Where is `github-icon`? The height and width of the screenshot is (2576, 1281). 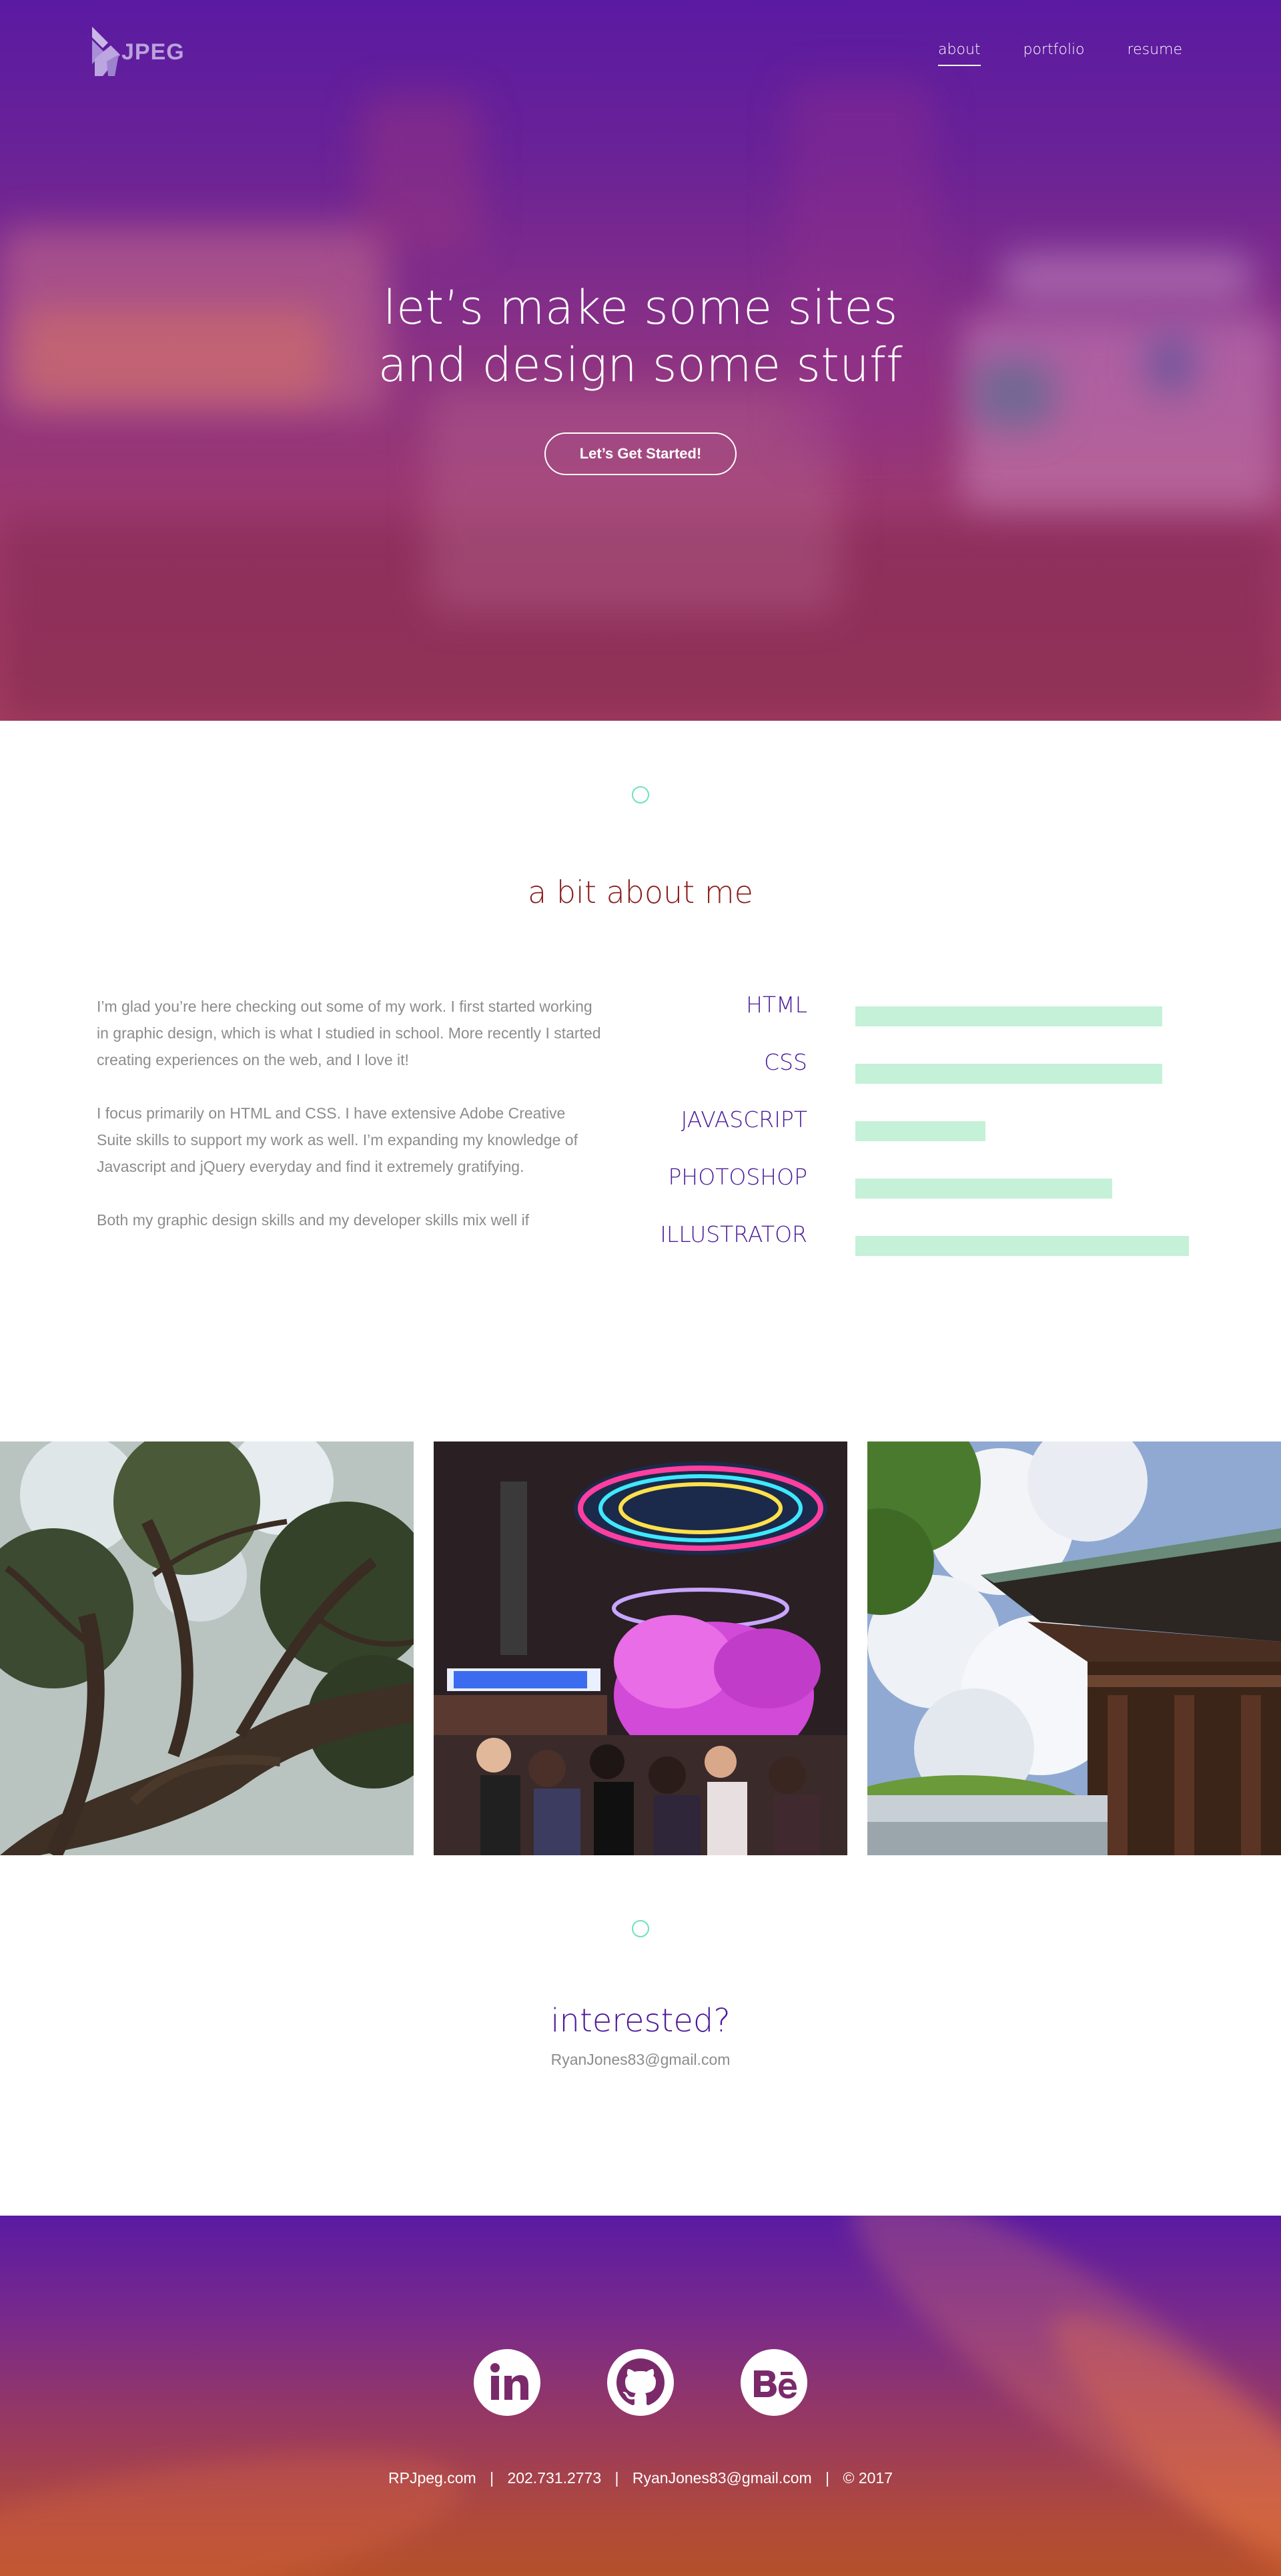 github-icon is located at coordinates (641, 2381).